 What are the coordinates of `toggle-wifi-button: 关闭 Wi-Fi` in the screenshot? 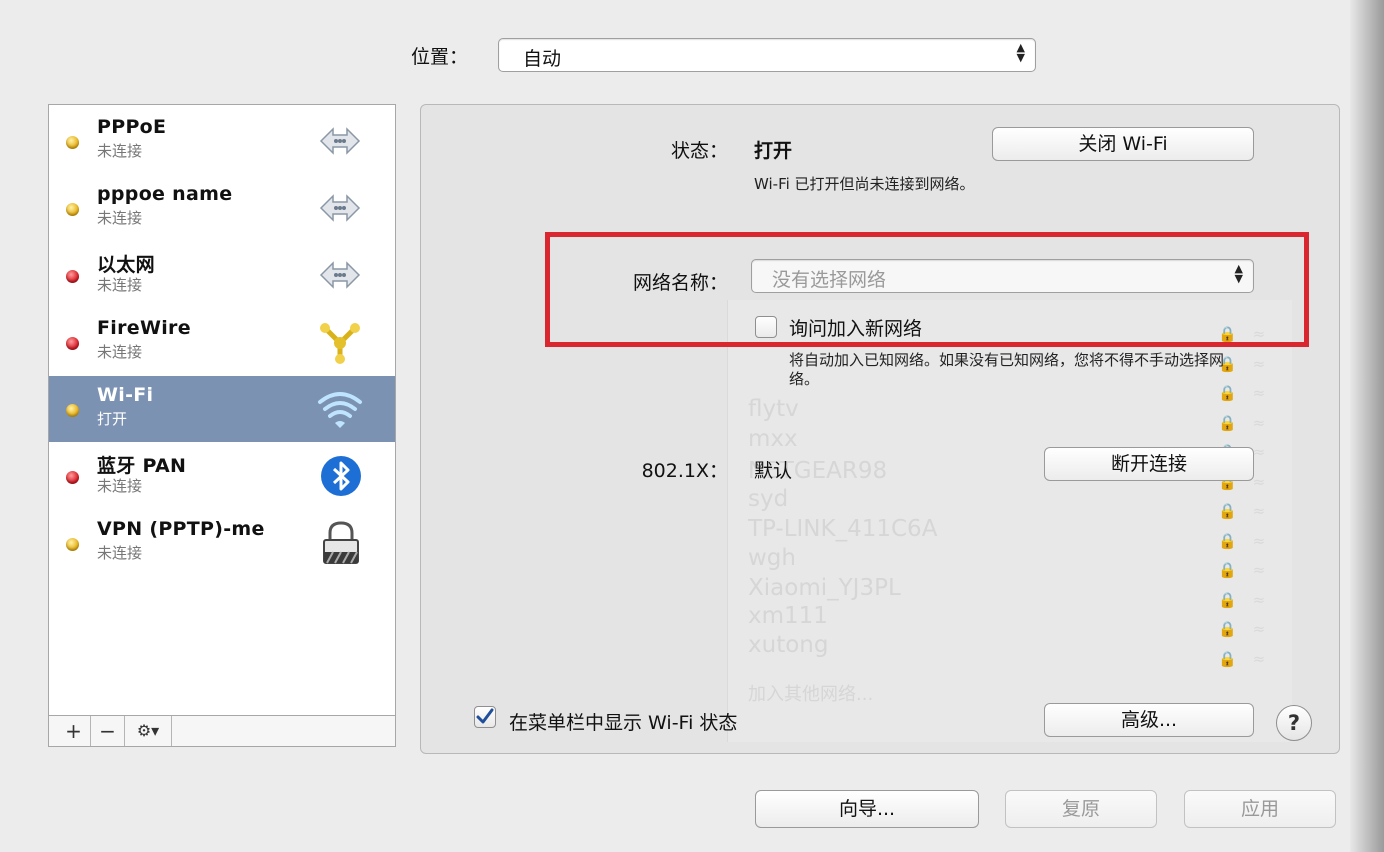 It's located at (1123, 144).